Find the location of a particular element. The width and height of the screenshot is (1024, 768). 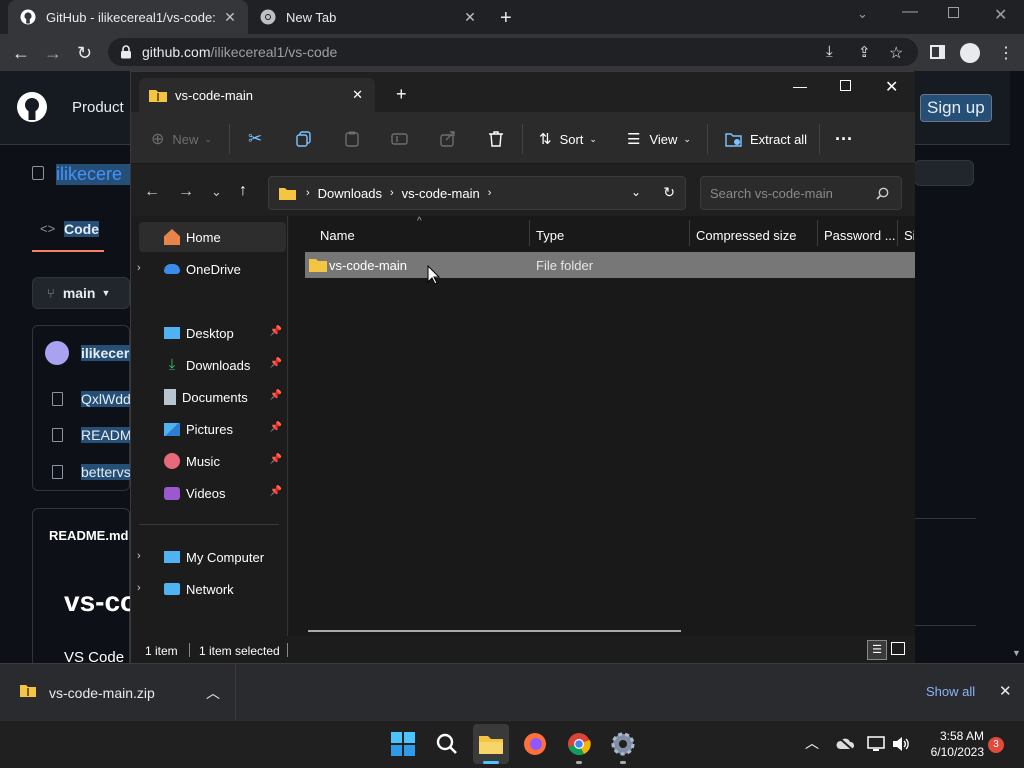

more-options-icon: ··· is located at coordinates (844, 139).